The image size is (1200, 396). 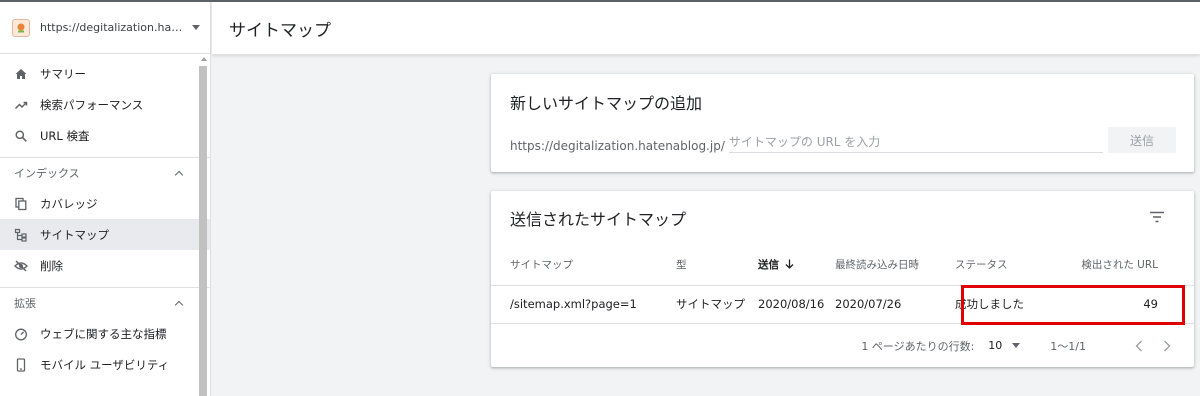 What do you see at coordinates (92, 104) in the screenshot?
I see `sidebar-item-label: 検索パフォーマンス` at bounding box center [92, 104].